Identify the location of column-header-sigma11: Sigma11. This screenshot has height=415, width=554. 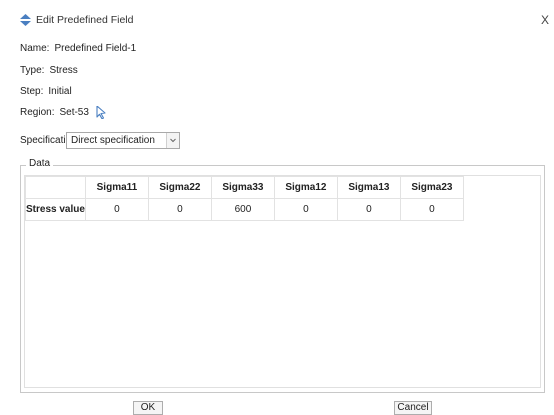
(116, 187).